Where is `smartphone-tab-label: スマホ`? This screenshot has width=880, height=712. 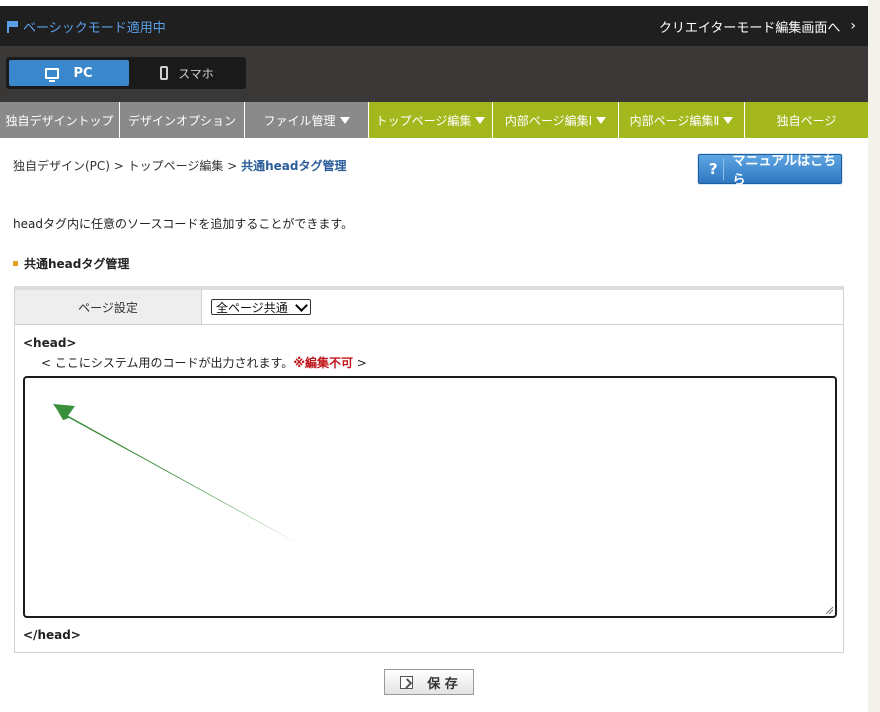
smartphone-tab-label: スマホ is located at coordinates (196, 73).